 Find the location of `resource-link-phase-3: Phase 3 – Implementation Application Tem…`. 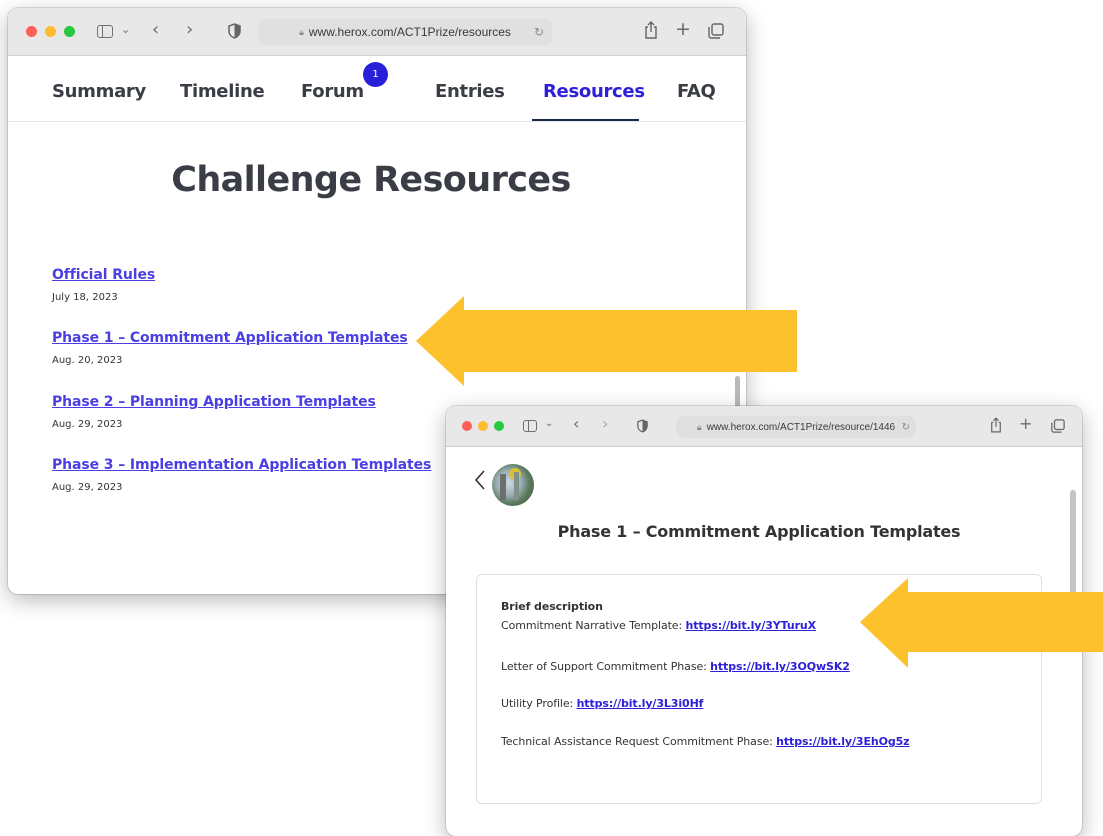

resource-link-phase-3: Phase 3 – Implementation Application Tem… is located at coordinates (241, 465).